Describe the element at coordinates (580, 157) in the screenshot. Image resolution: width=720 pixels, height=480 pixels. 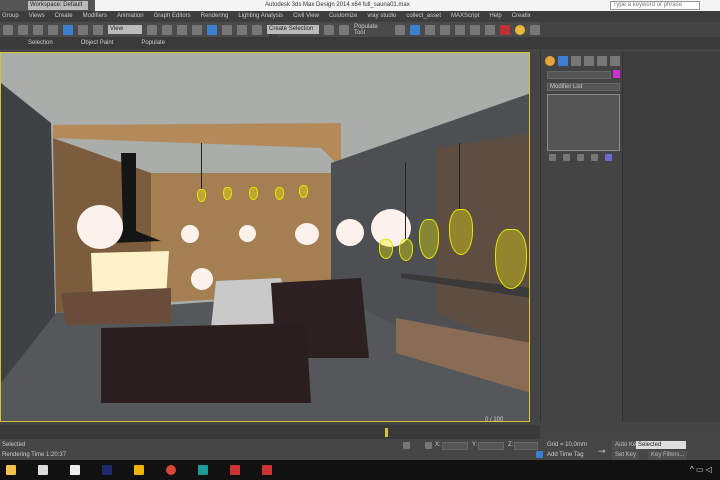
I see `make-unique-icon` at that location.